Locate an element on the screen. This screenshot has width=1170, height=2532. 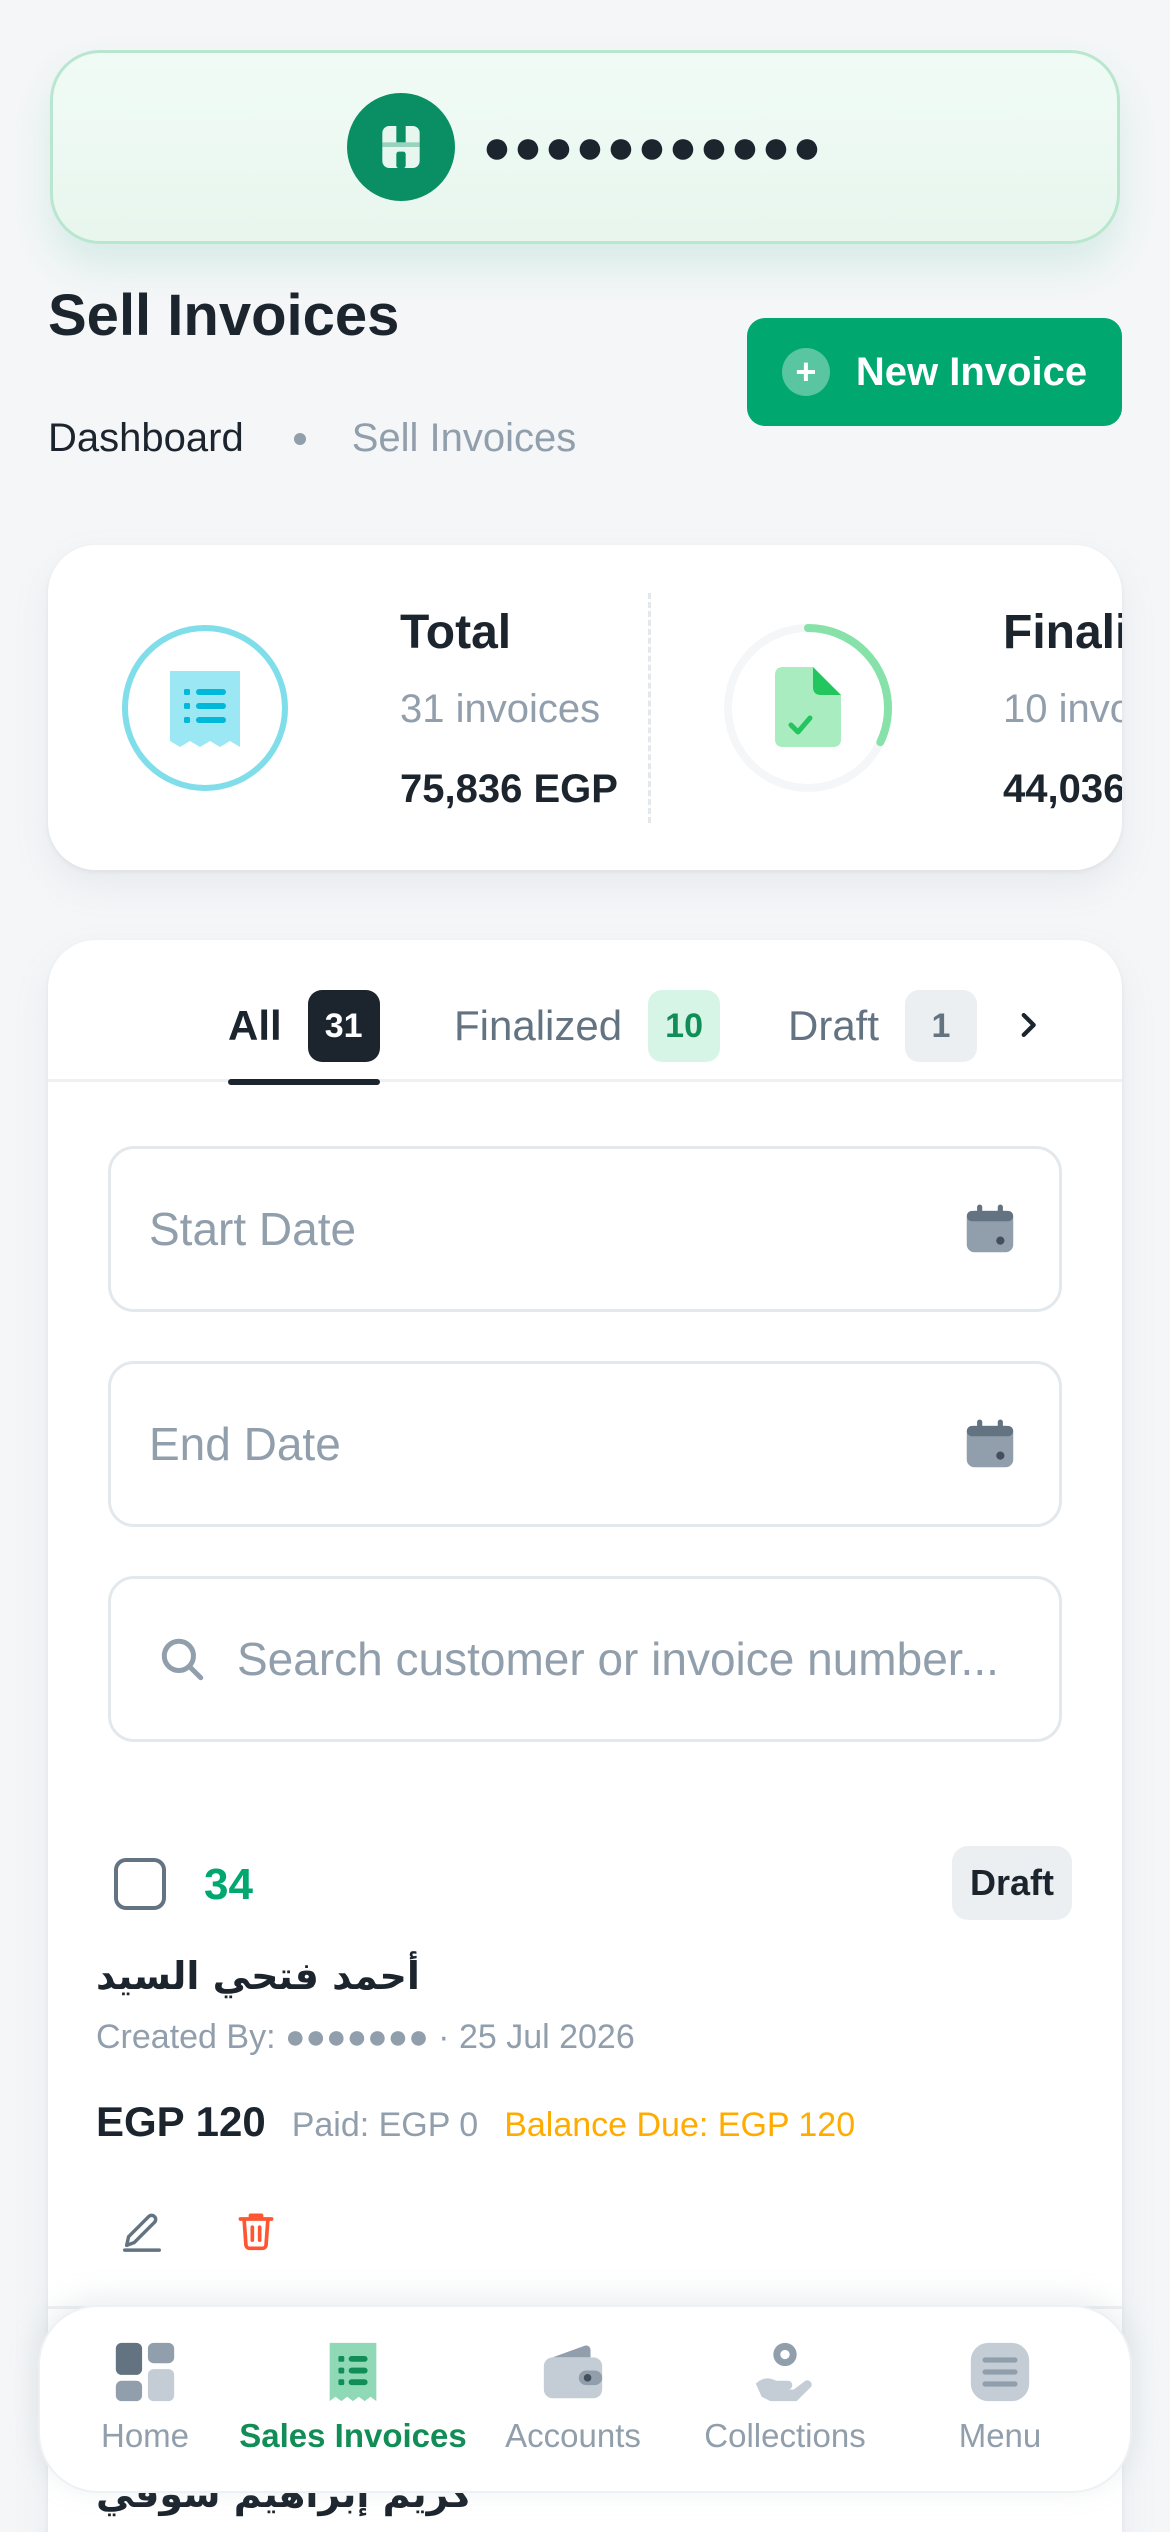
hand-coin-icon is located at coordinates (783, 2372).